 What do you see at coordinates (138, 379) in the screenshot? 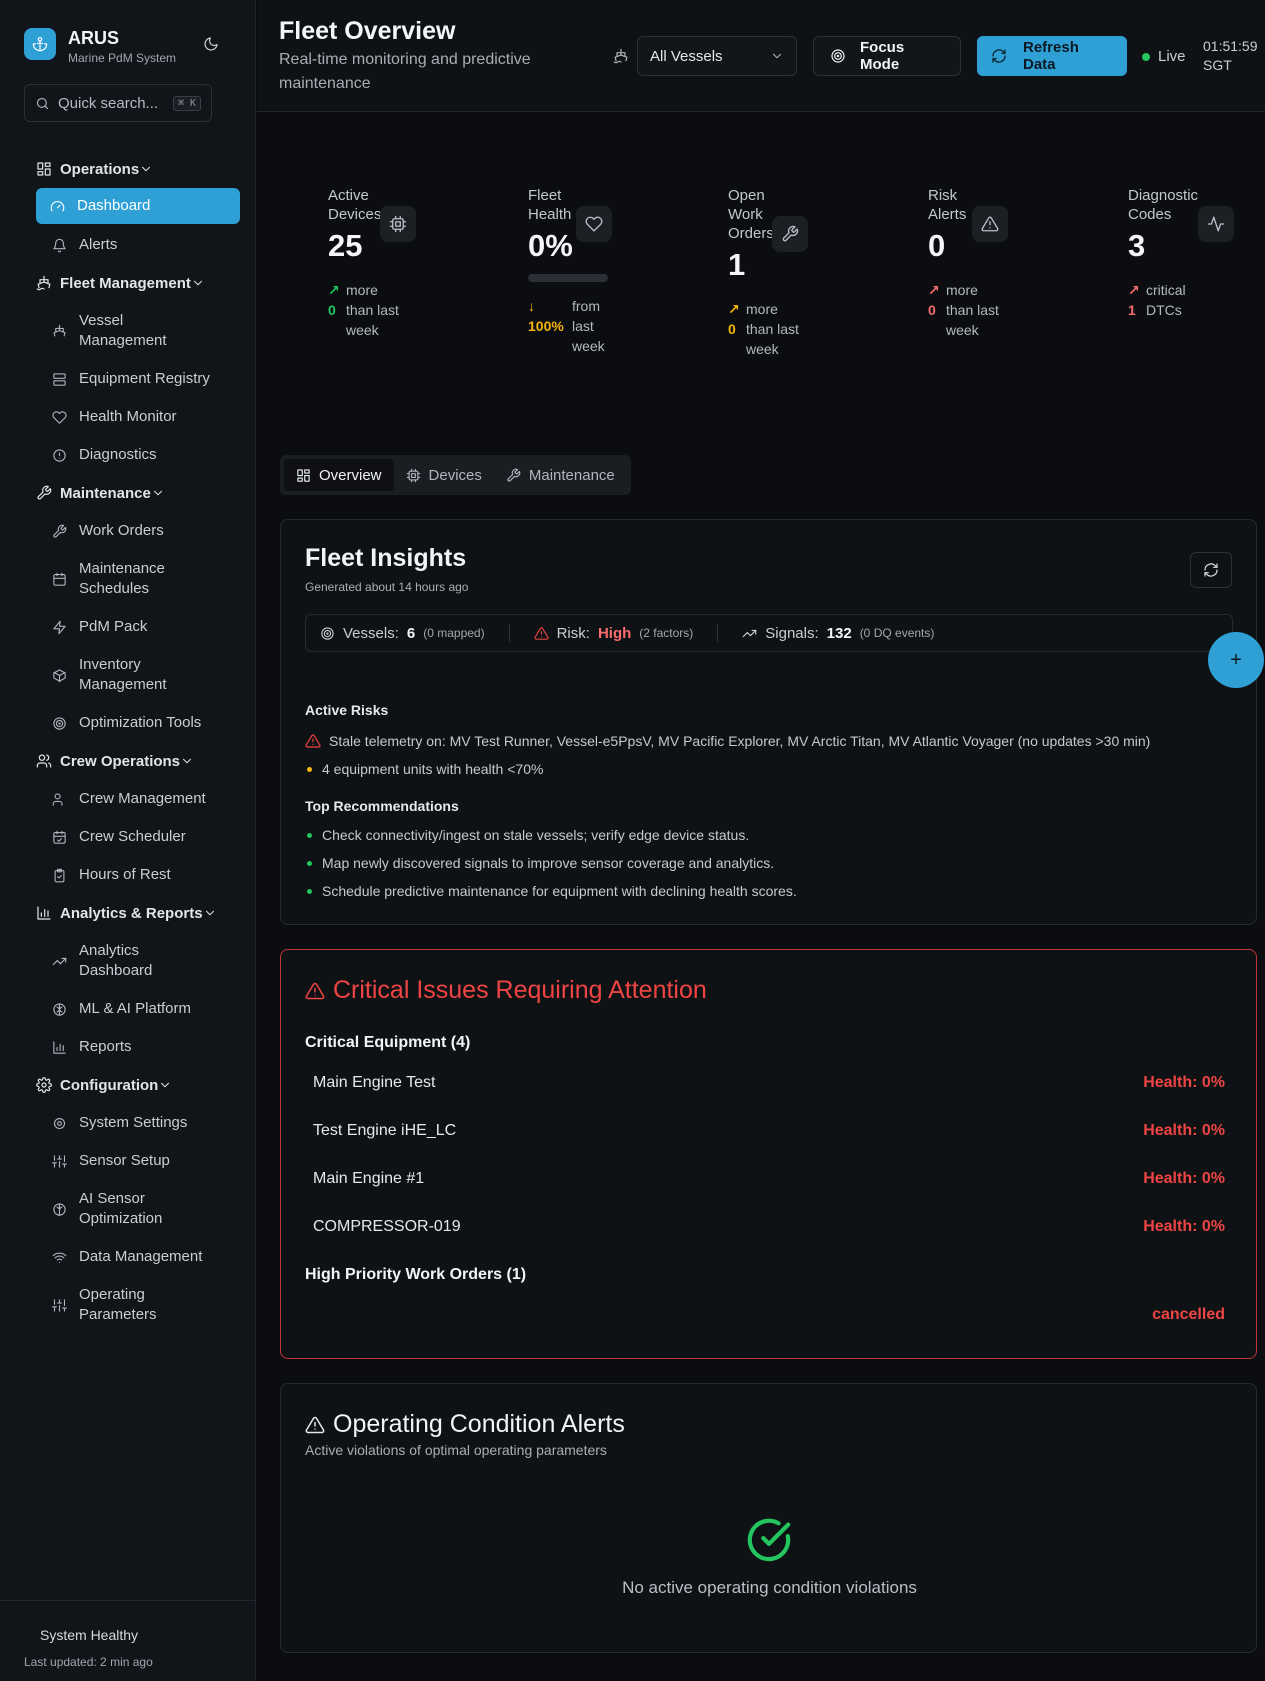
I see `sidebar-item-equipment-registry: Equipment Registry` at bounding box center [138, 379].